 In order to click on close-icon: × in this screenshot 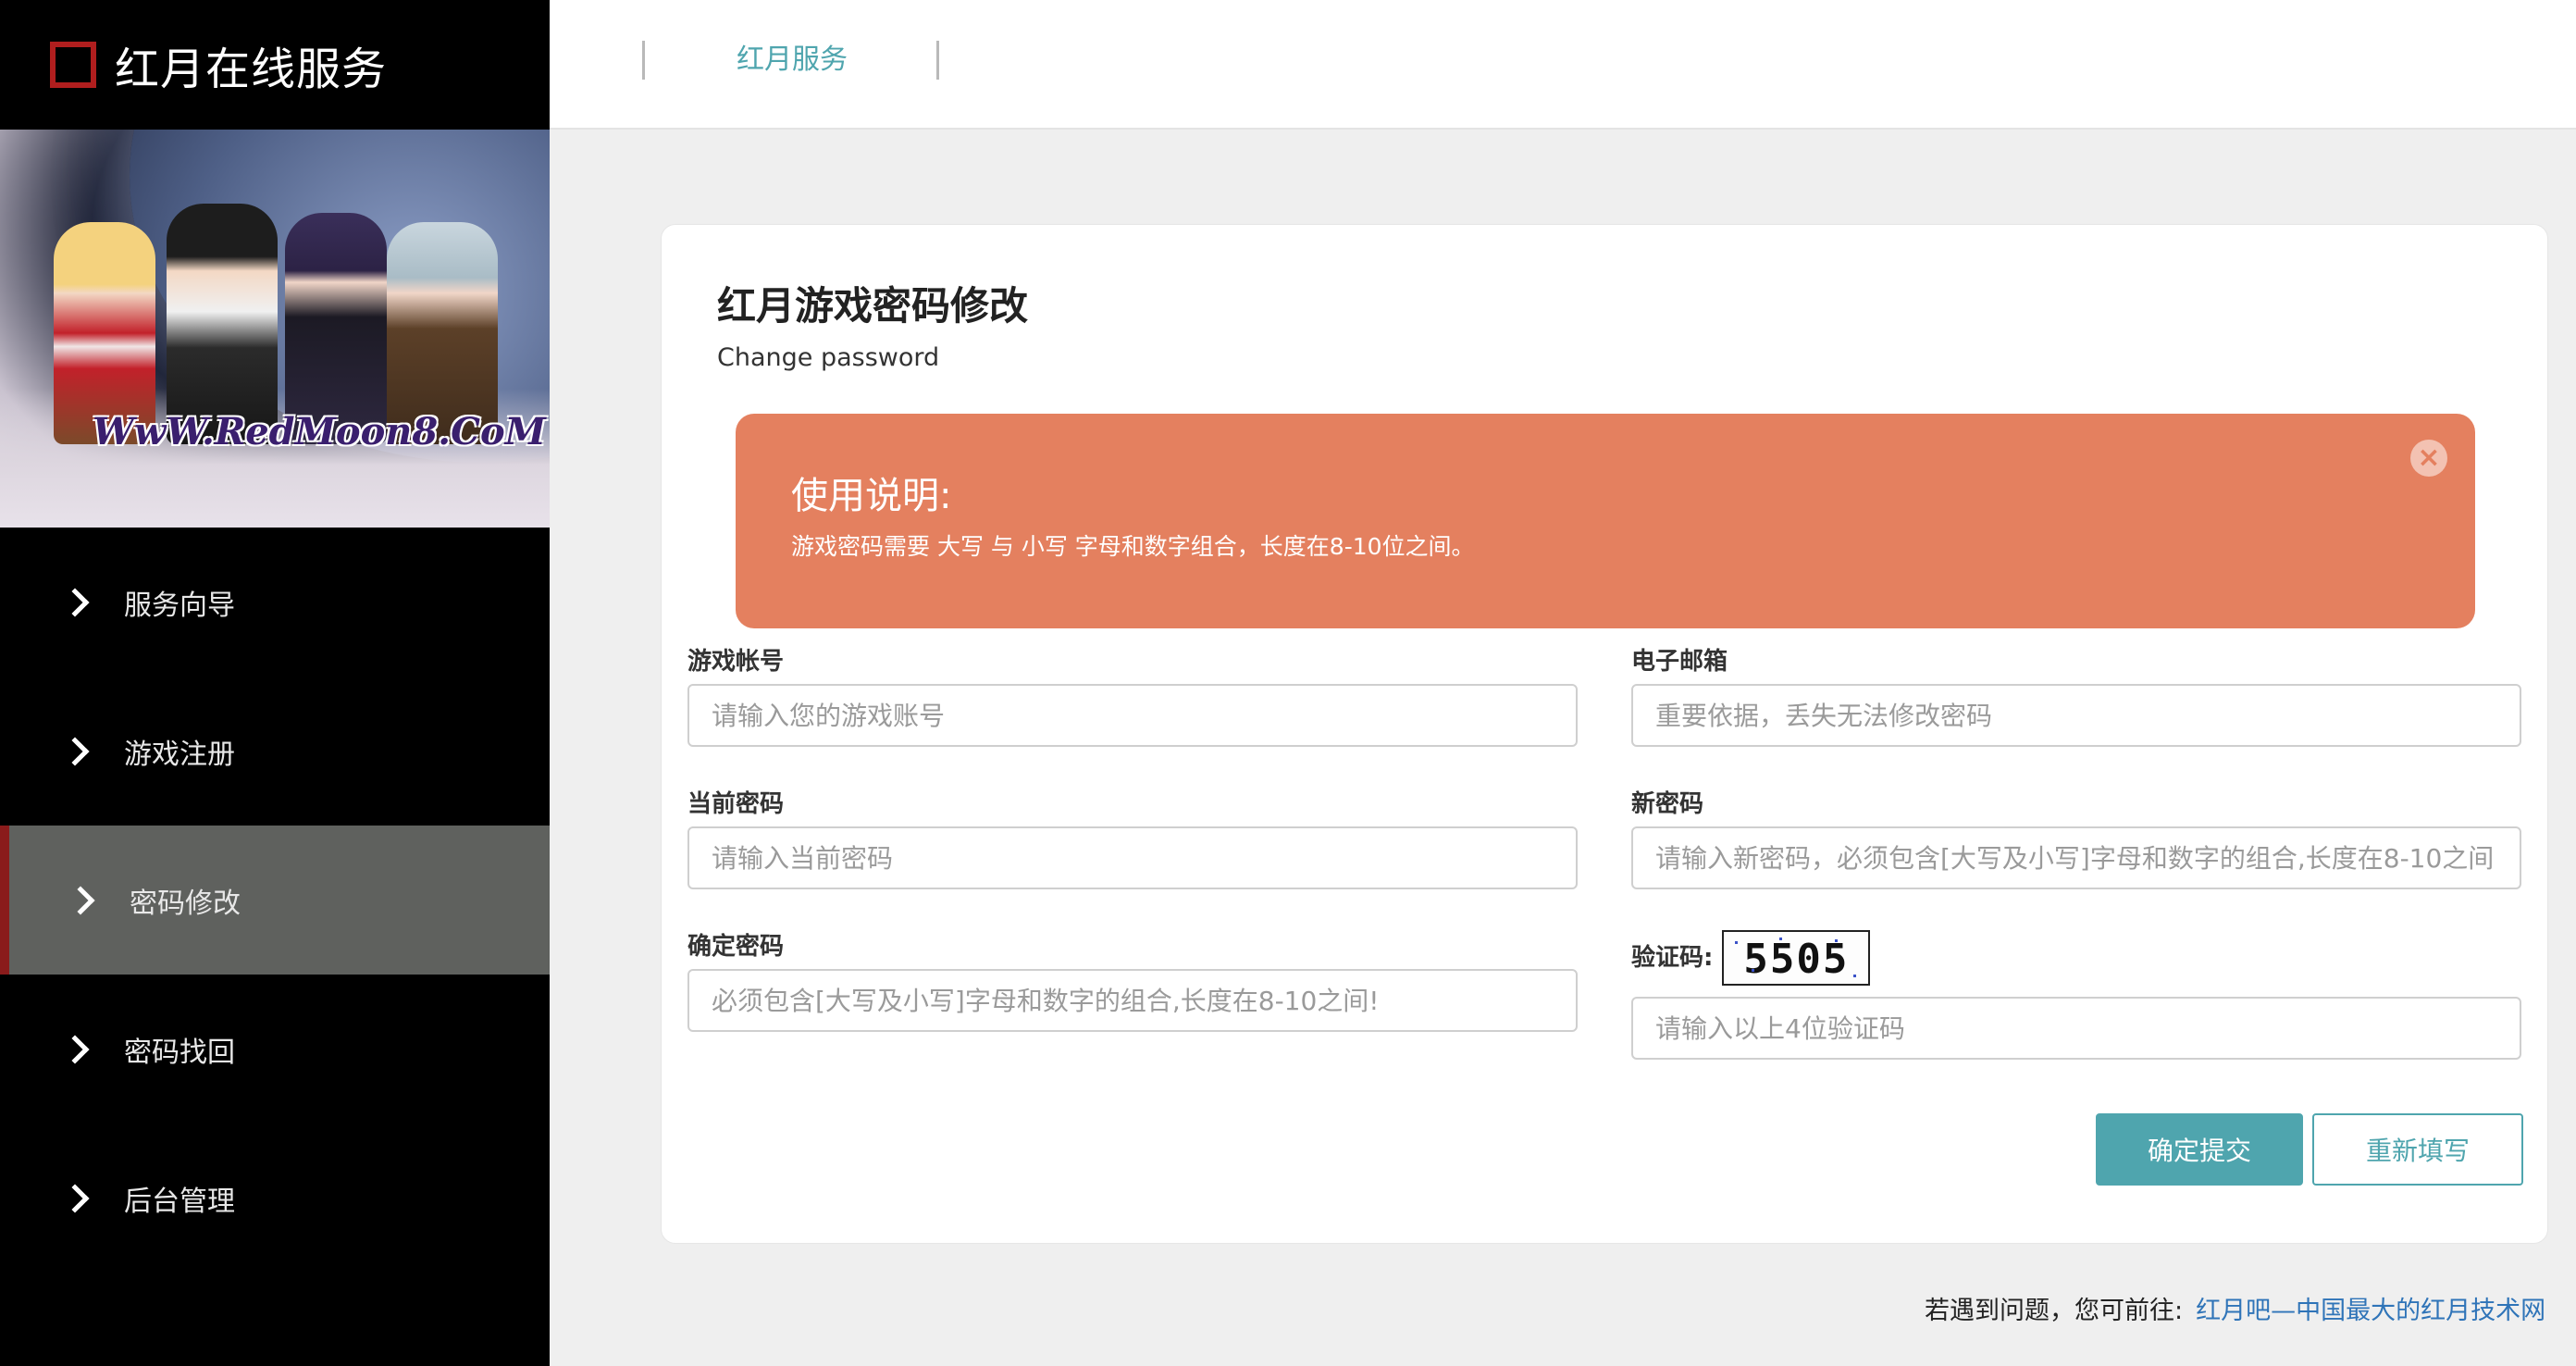, I will do `click(2428, 458)`.